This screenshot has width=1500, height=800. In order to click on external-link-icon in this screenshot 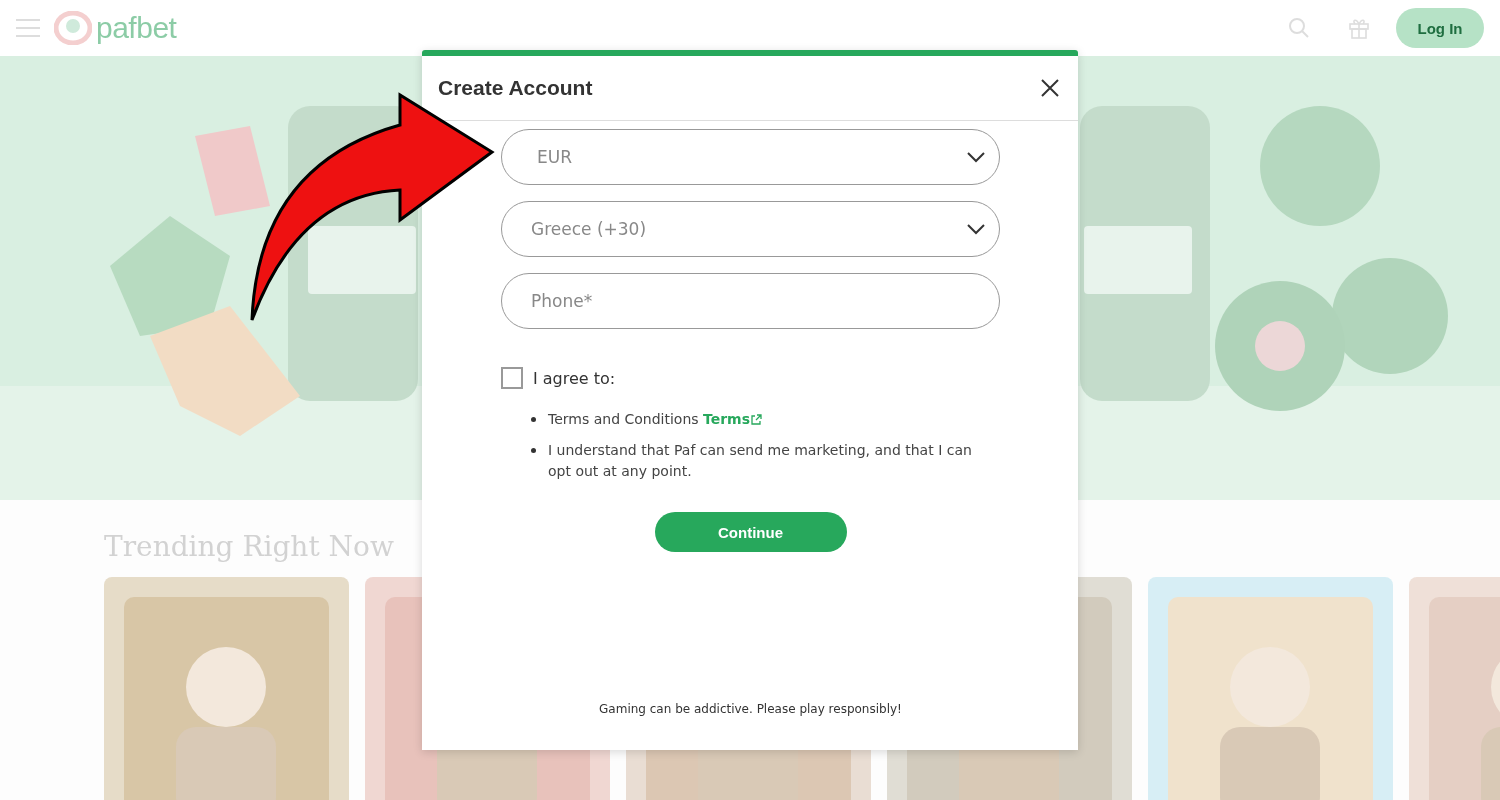, I will do `click(757, 419)`.